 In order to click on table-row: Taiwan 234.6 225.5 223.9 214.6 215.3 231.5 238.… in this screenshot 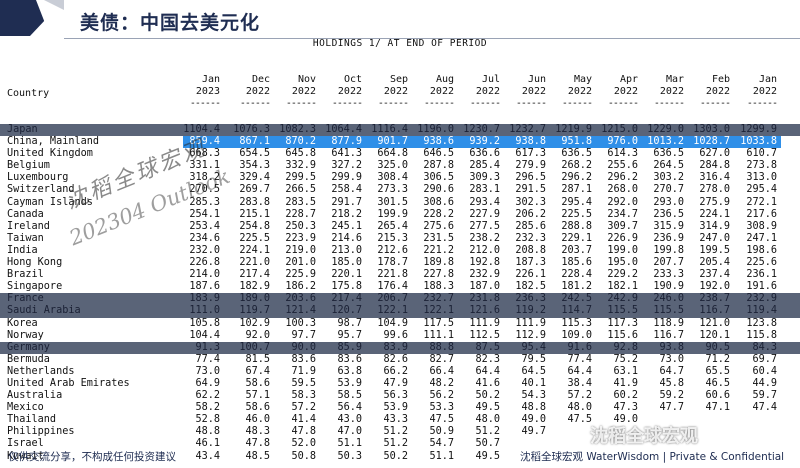, I will do `click(400, 239)`.